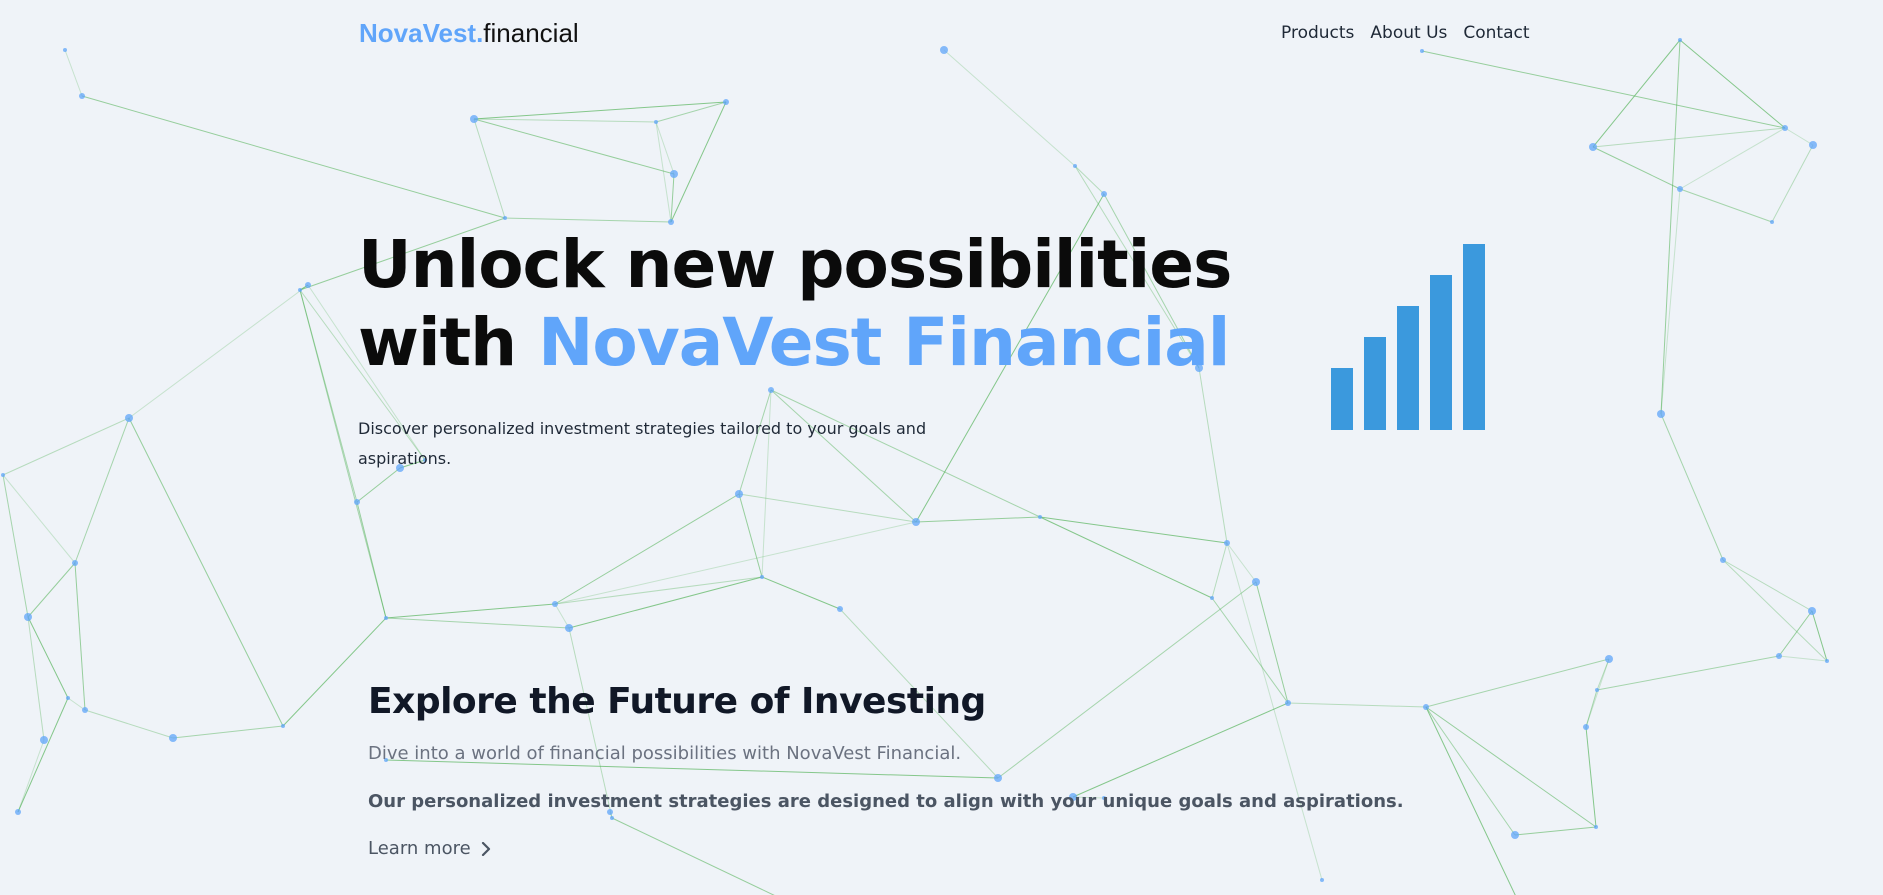  Describe the element at coordinates (421, 33) in the screenshot. I see `logo-brand: NovaVest.` at that location.